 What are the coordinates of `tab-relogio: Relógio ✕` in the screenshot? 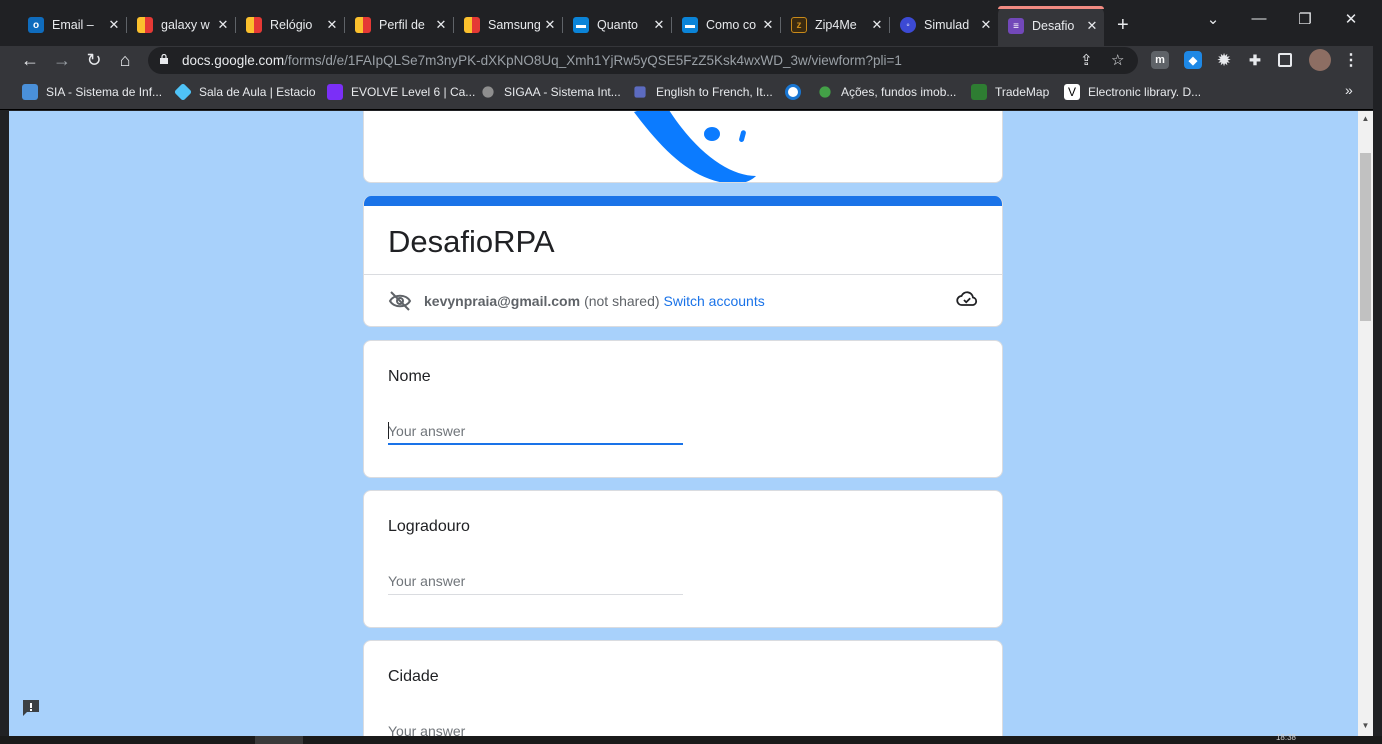 It's located at (290, 25).